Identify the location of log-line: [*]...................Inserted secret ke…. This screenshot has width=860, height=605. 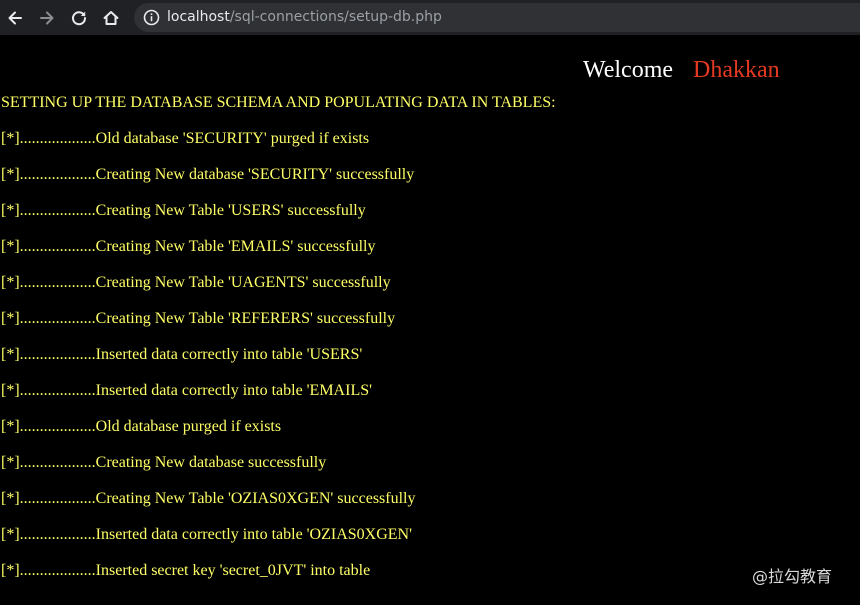
(186, 570).